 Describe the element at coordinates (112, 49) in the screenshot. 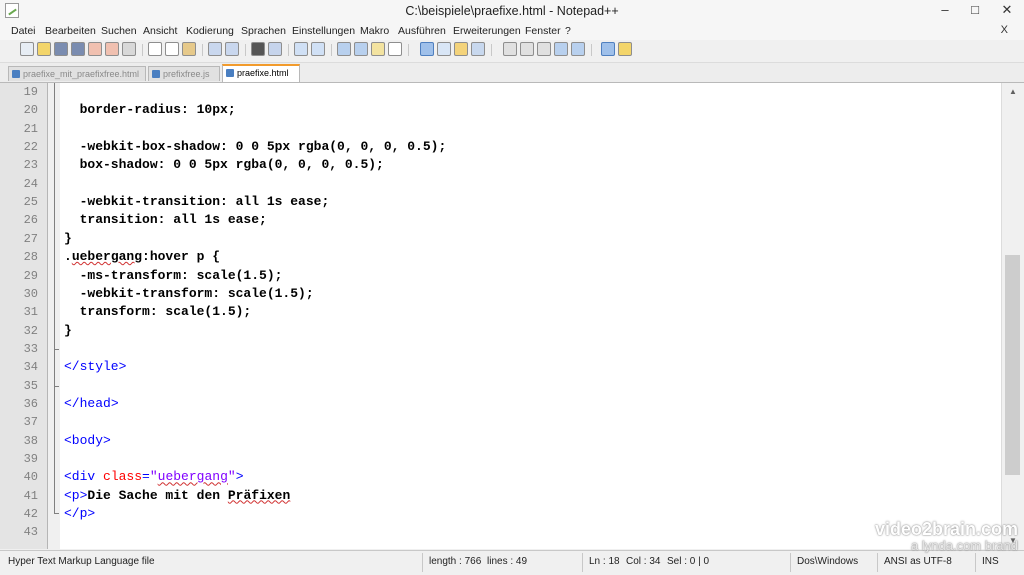

I see `close-all-icon` at that location.